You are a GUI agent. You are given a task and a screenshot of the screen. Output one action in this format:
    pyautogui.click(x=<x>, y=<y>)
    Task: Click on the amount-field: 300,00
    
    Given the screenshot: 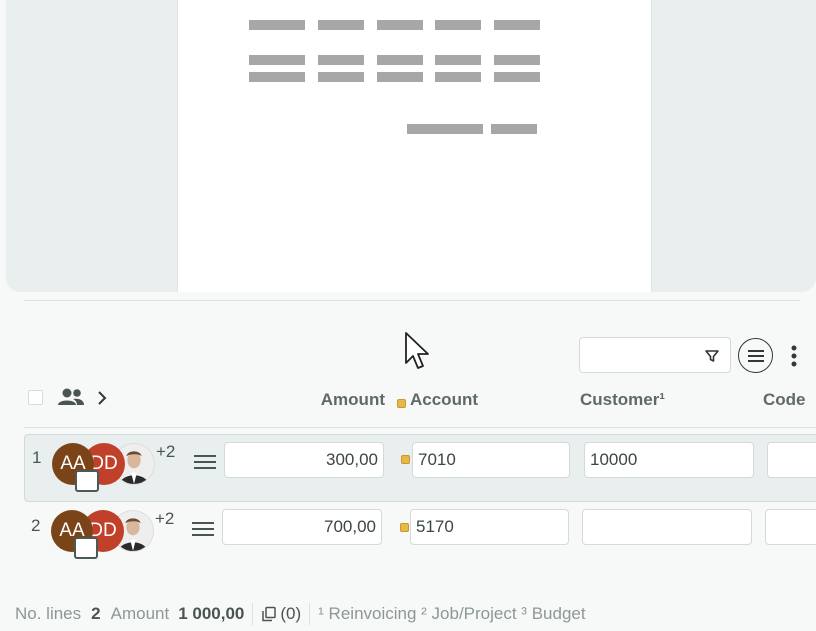 What is the action you would take?
    pyautogui.click(x=304, y=460)
    